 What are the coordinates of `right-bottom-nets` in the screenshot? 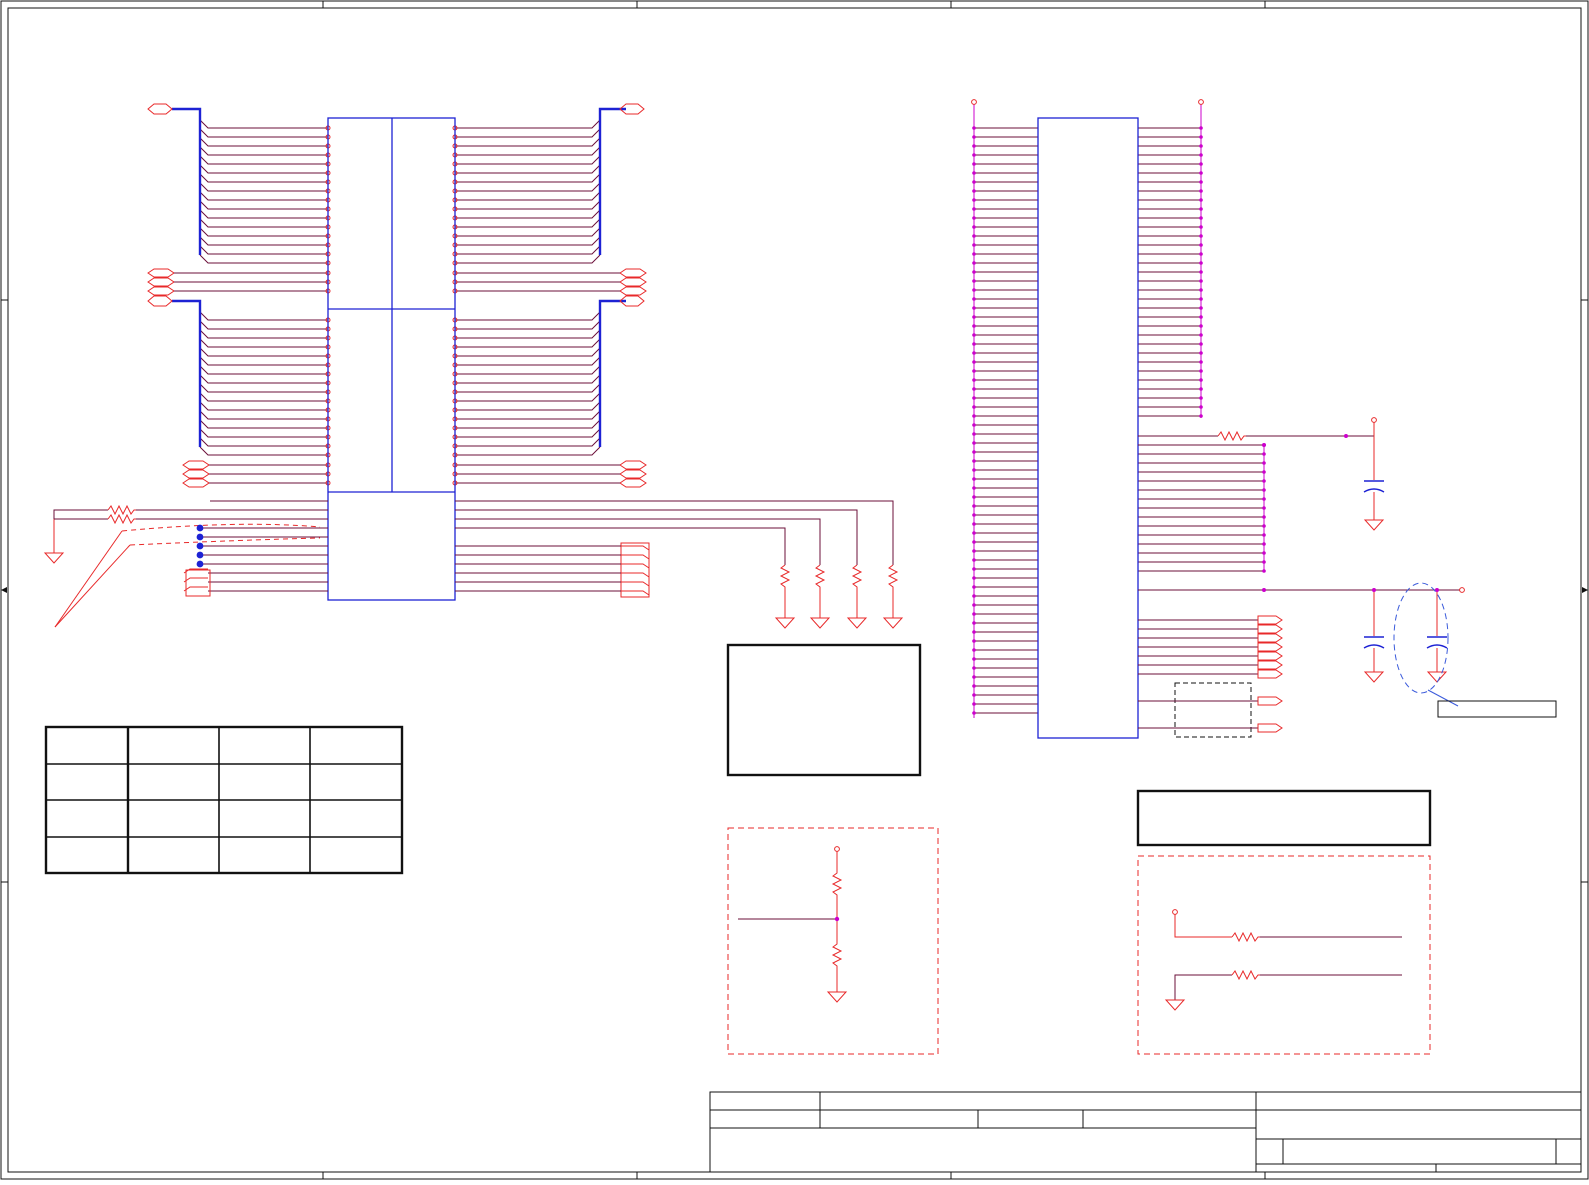 It's located at (538, 568).